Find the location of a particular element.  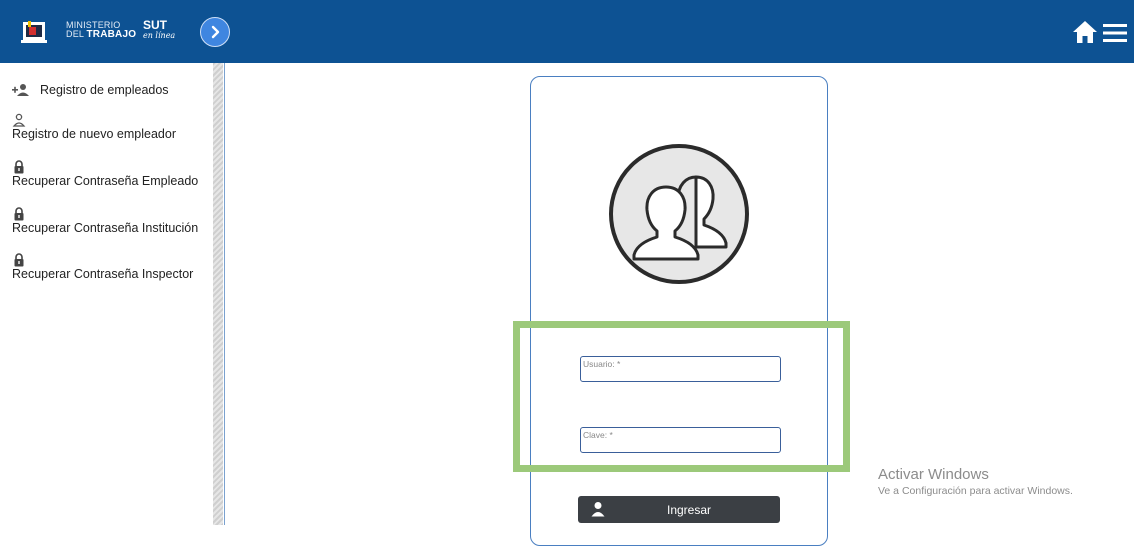

sidebar-item-recuperar-institucion: Recuperar Contraseña Institución is located at coordinates (105, 221).